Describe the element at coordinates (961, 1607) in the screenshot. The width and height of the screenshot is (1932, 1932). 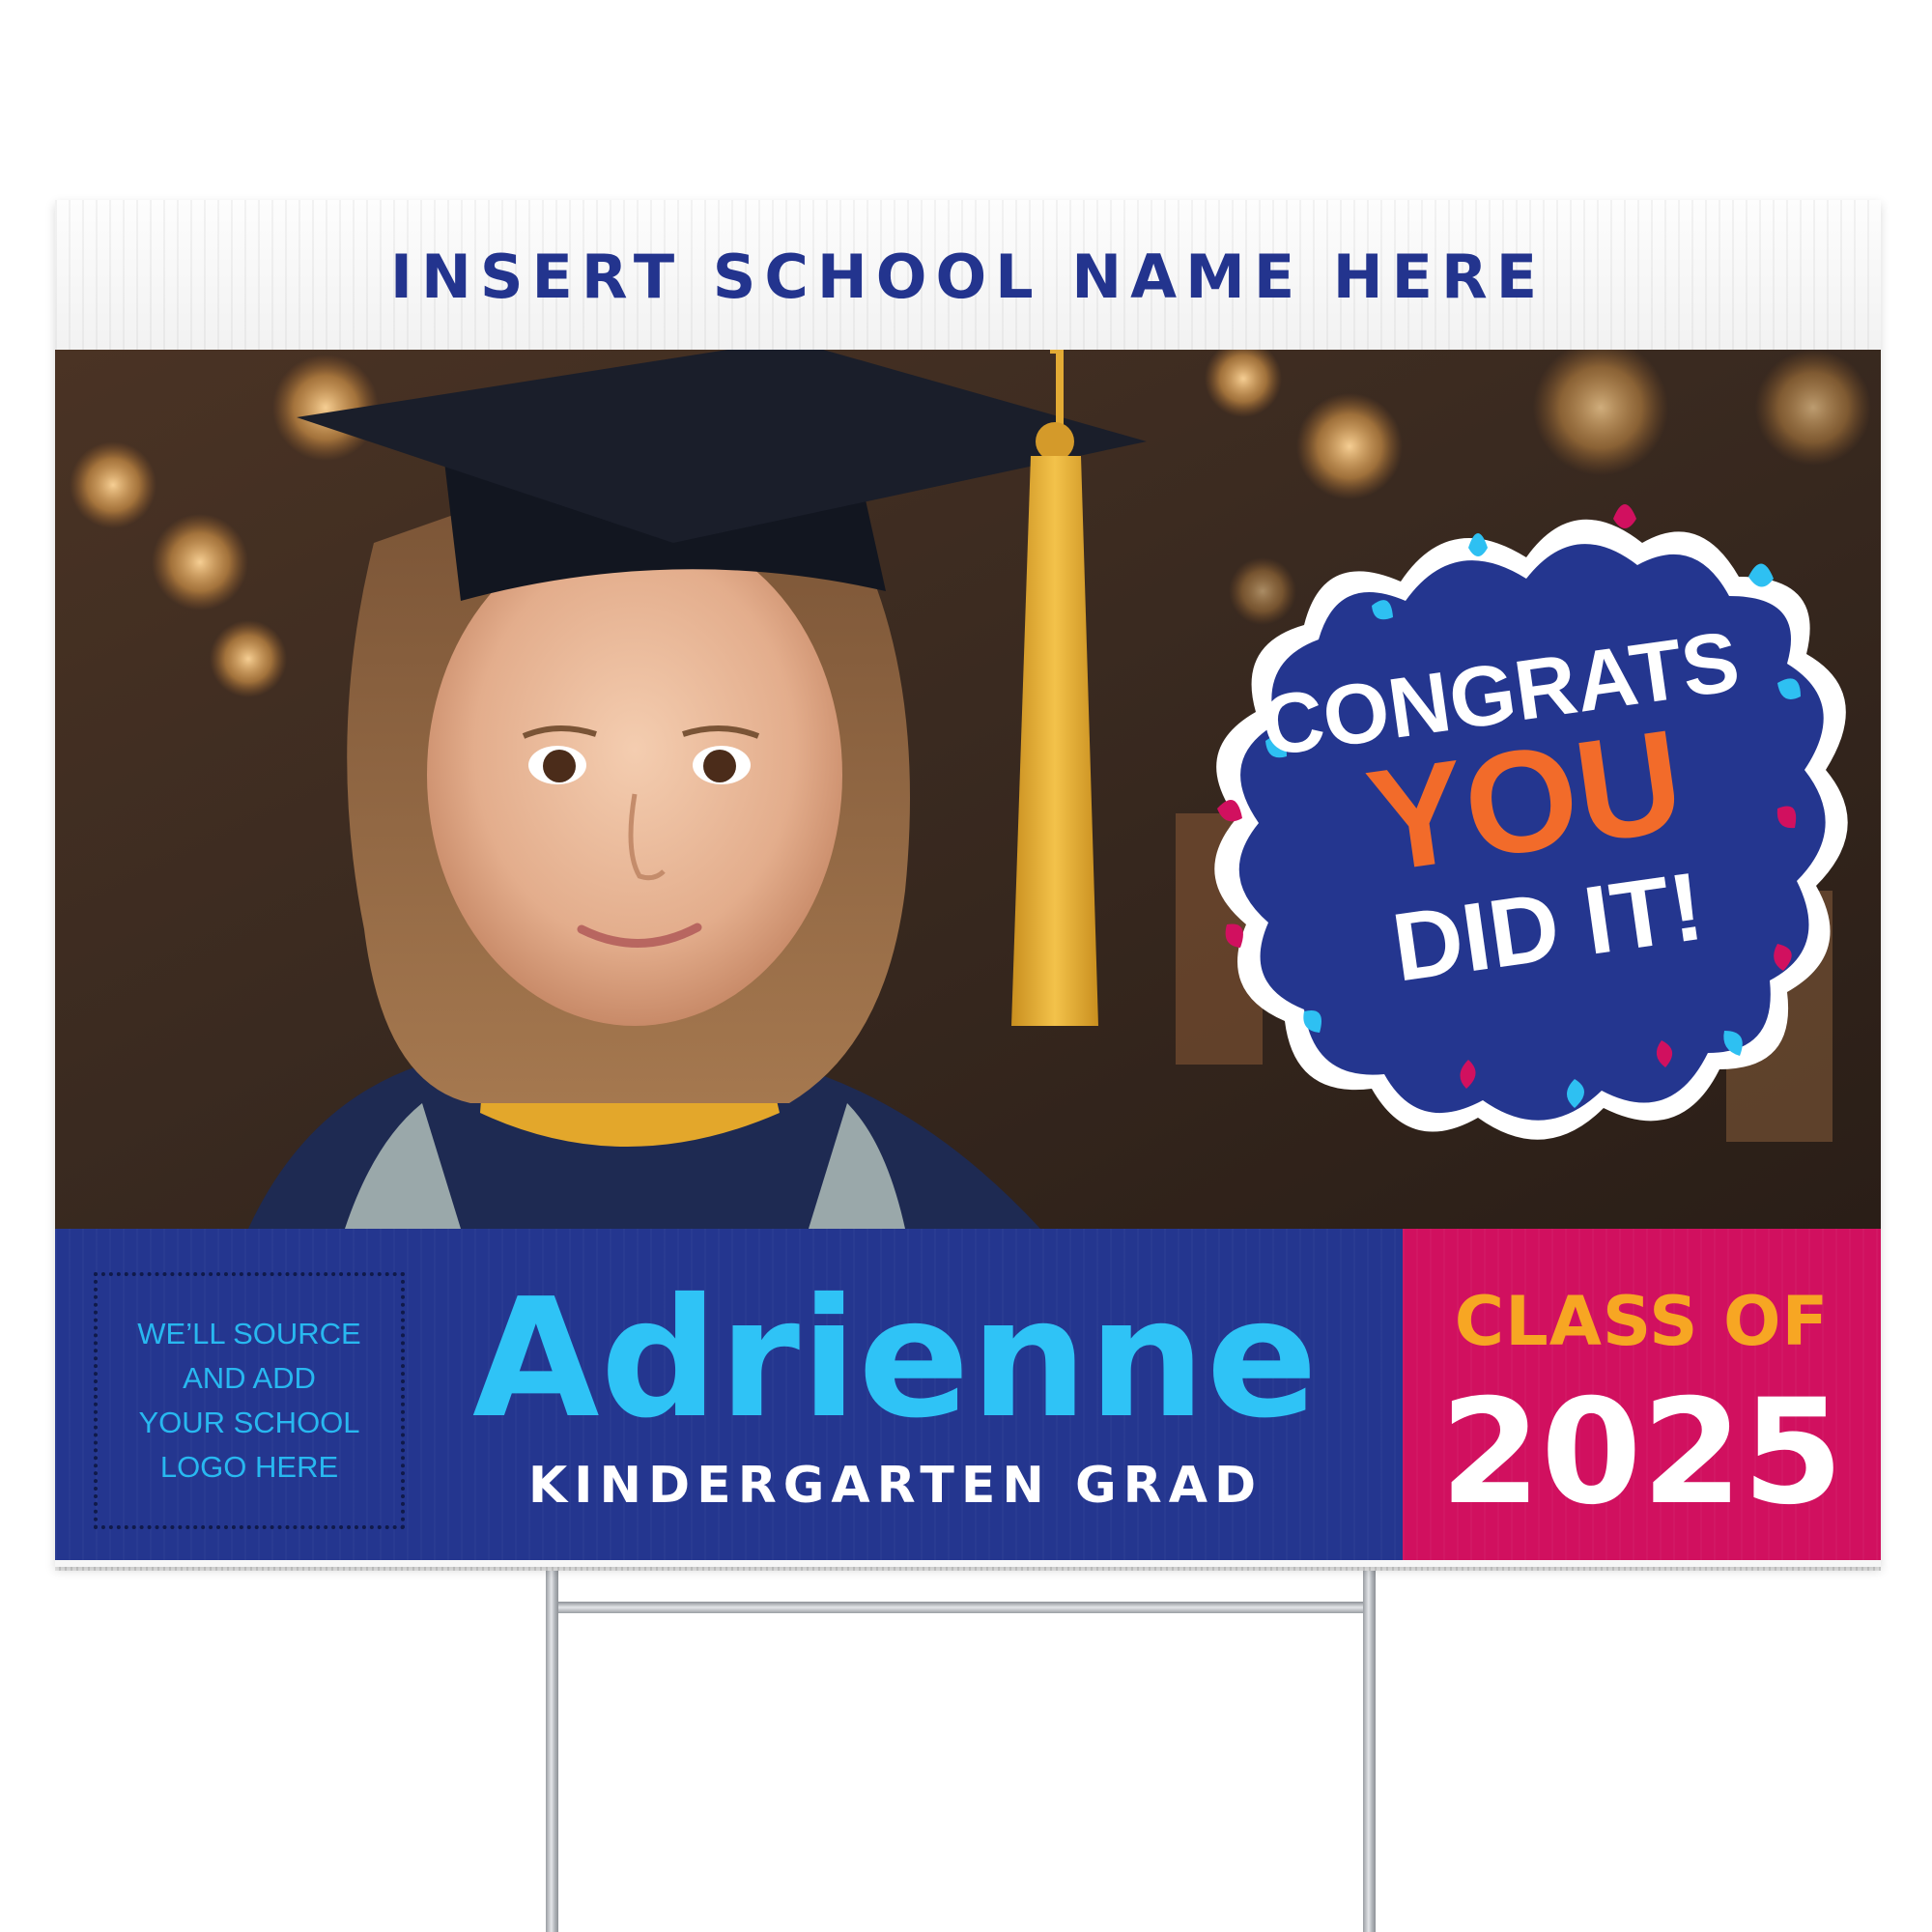
I see `stake-crossbar` at that location.